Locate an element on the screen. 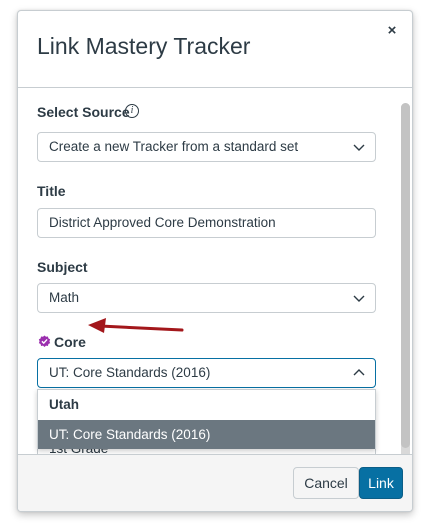 The height and width of the screenshot is (526, 427). link-button: Link is located at coordinates (381, 483).